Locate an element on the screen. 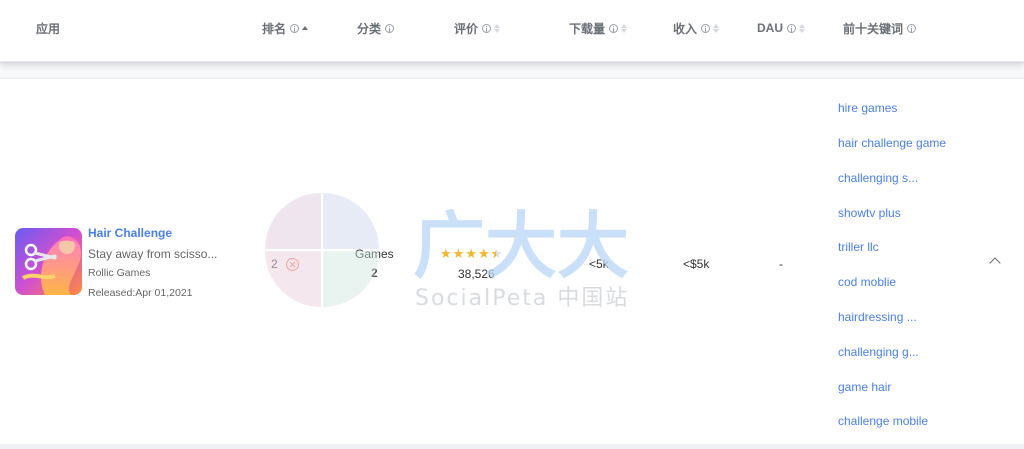  column-rating-label: 评价 is located at coordinates (466, 28).